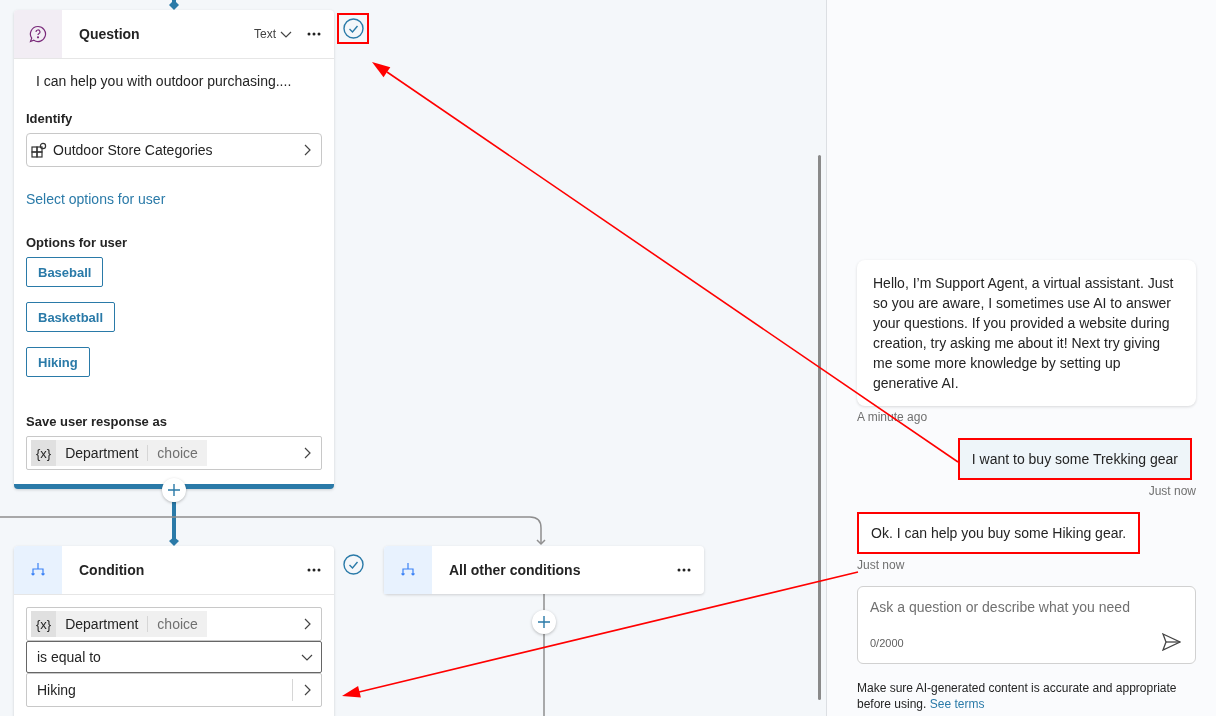 This screenshot has width=1216, height=716. Describe the element at coordinates (50, 118) in the screenshot. I see `field-label: Identify` at that location.